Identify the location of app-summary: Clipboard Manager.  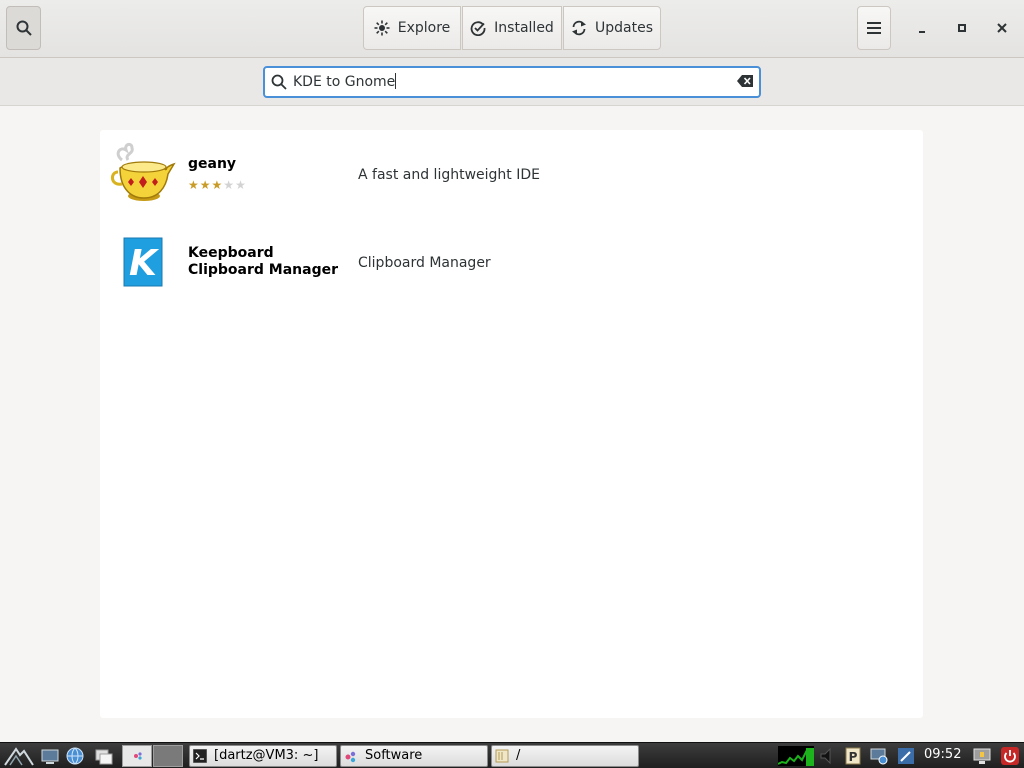
(424, 263).